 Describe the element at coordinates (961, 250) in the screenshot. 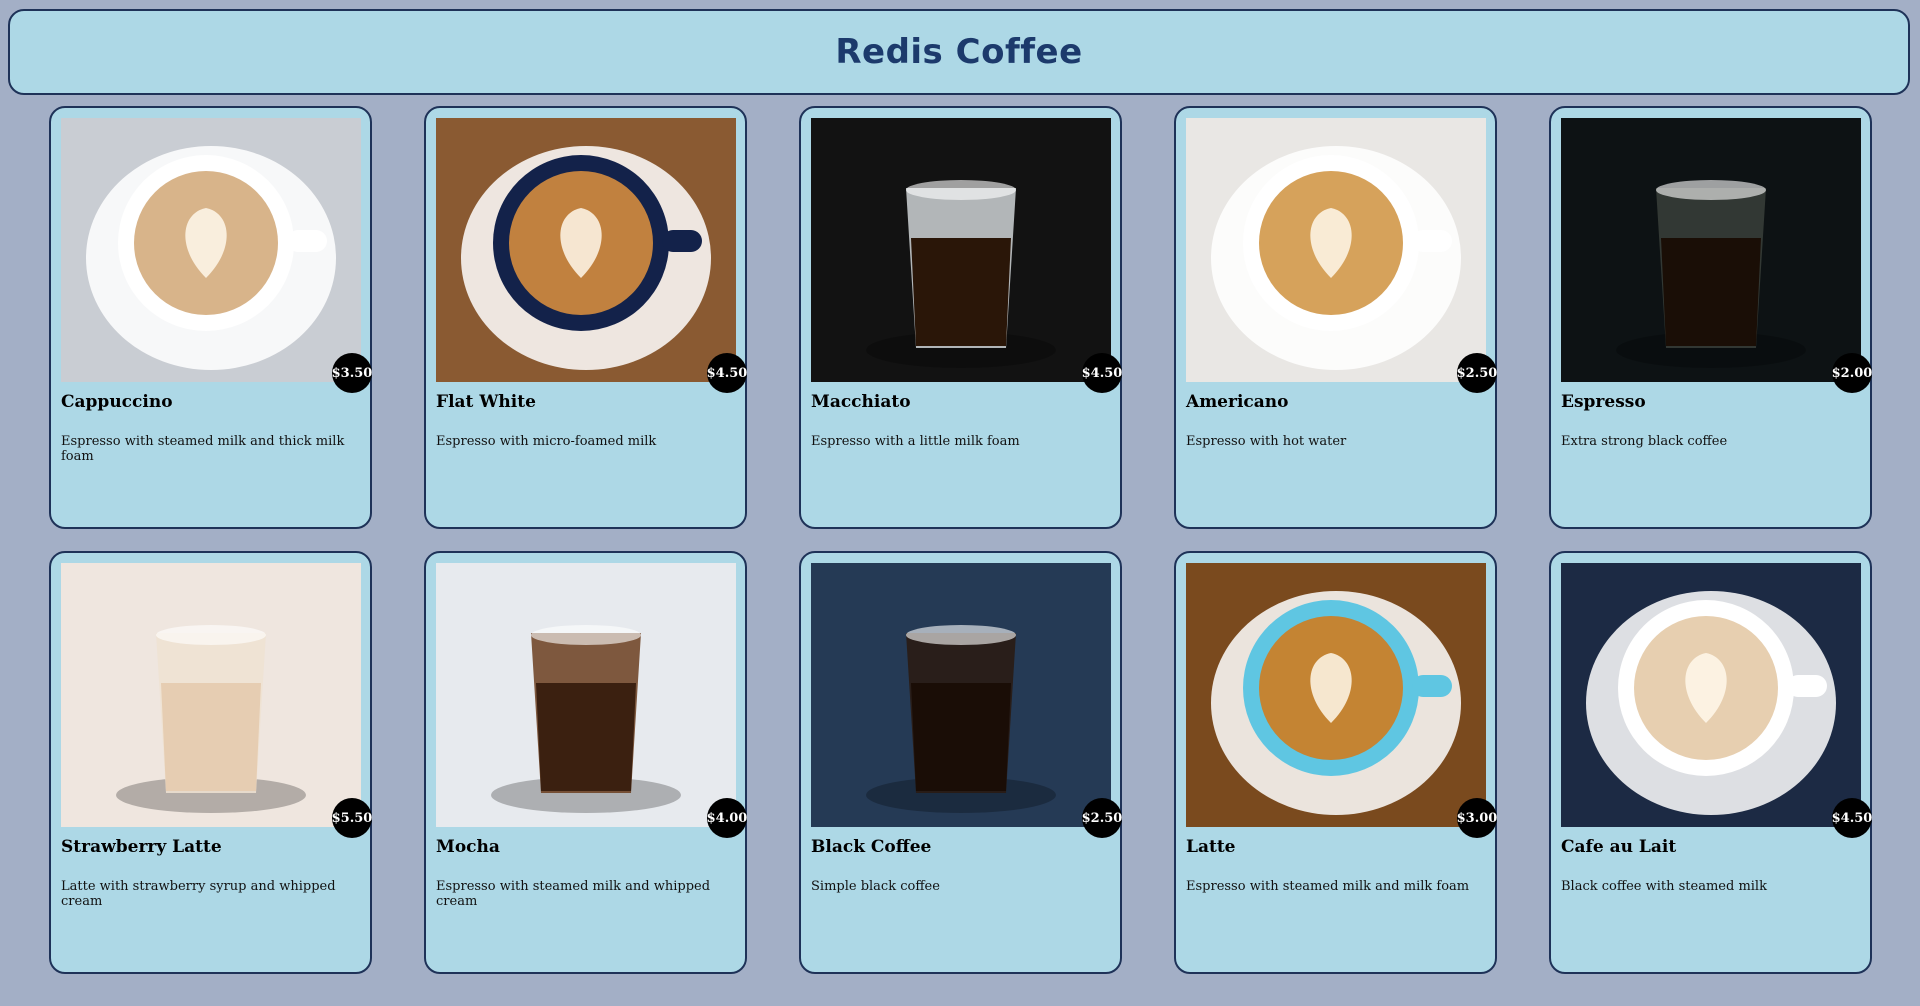

I see `macchiato-photo` at that location.